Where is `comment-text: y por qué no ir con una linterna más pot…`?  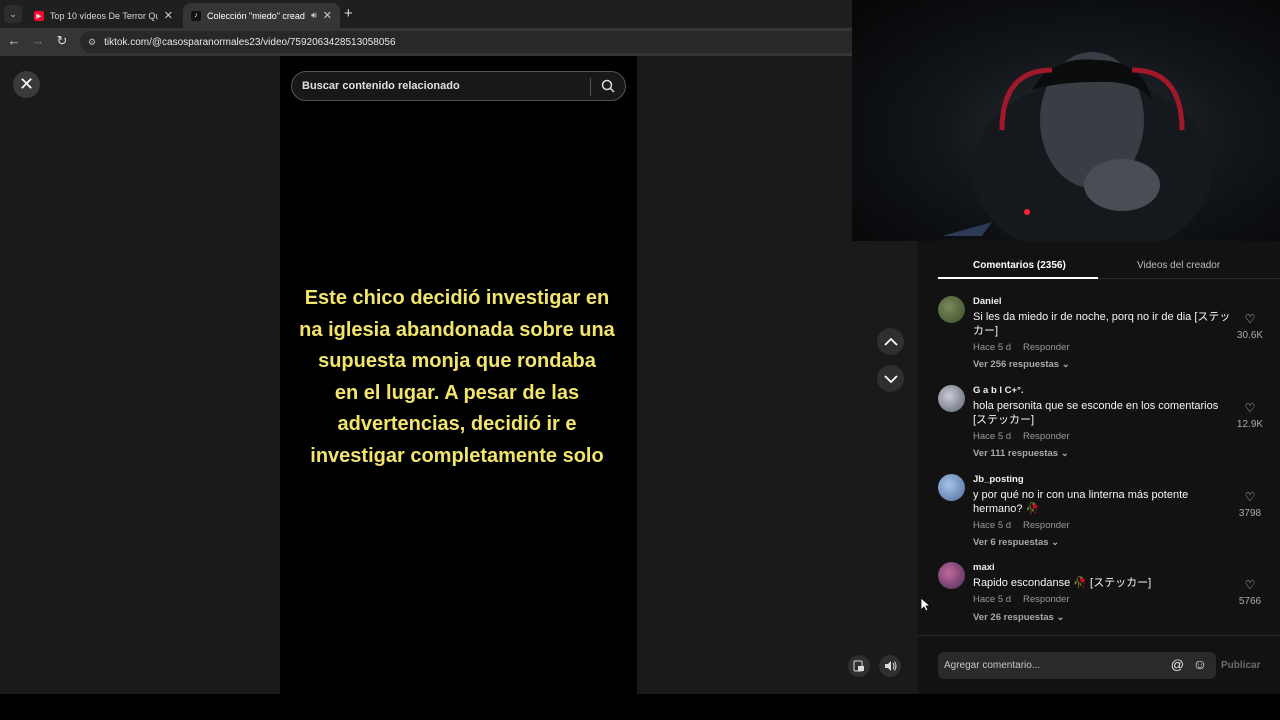 comment-text: y por qué no ir con una linterna más pot… is located at coordinates (1081, 502).